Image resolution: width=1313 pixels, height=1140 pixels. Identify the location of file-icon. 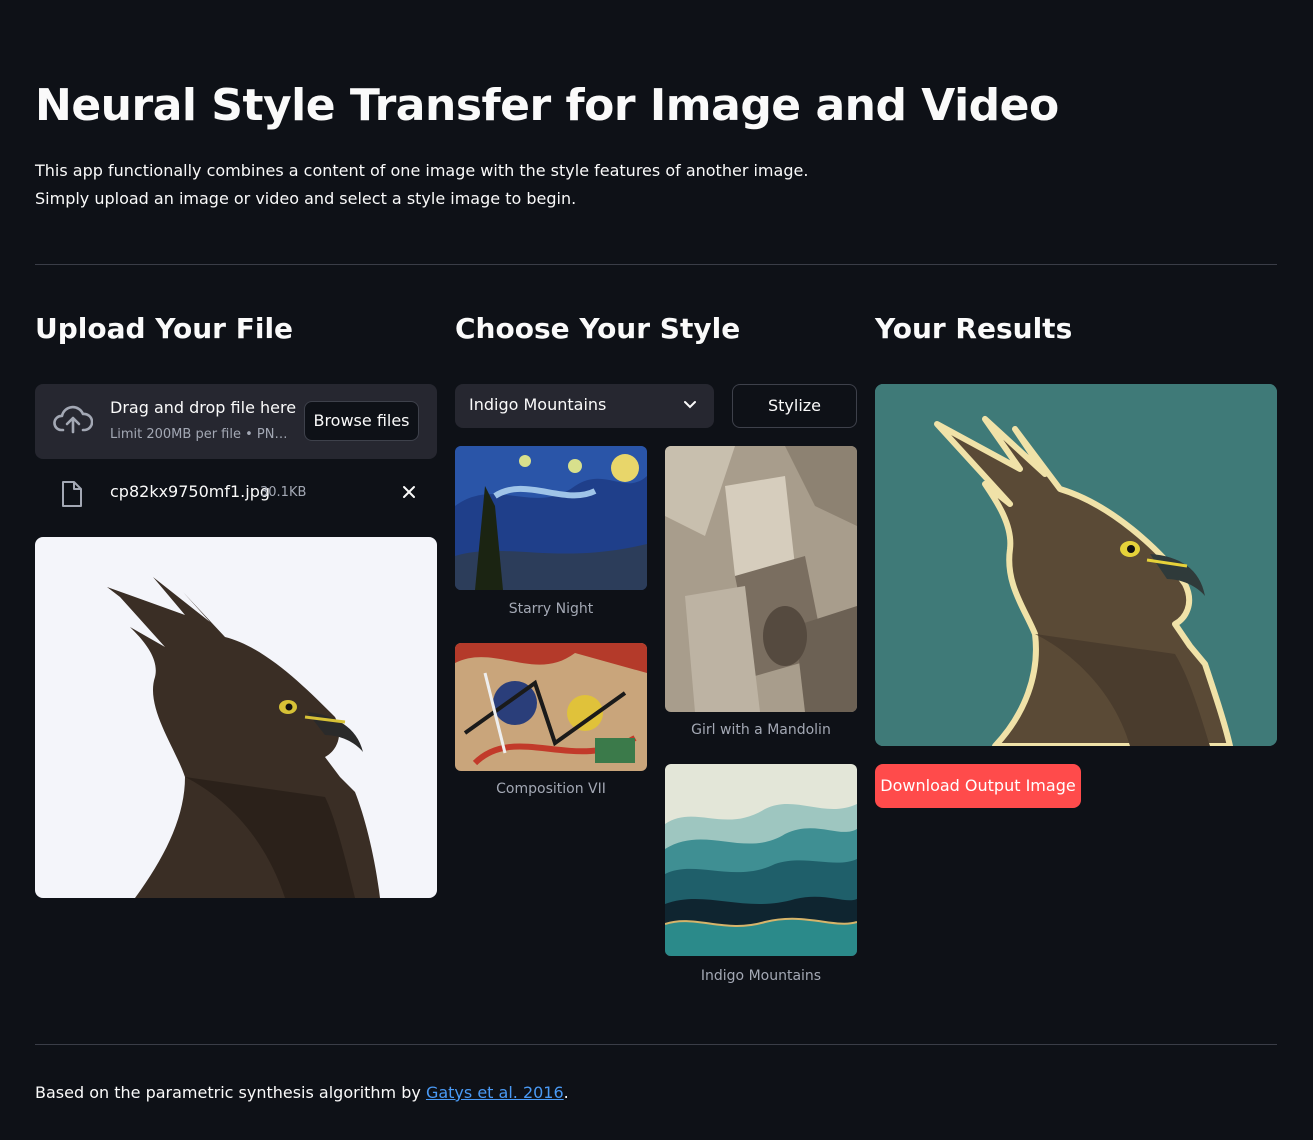
(72, 494).